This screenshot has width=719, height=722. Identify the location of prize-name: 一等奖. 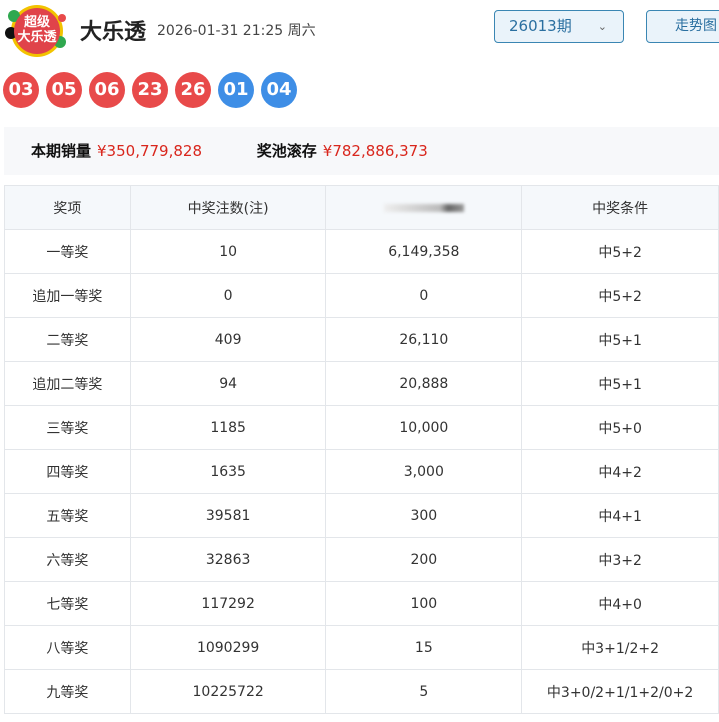
(67, 251).